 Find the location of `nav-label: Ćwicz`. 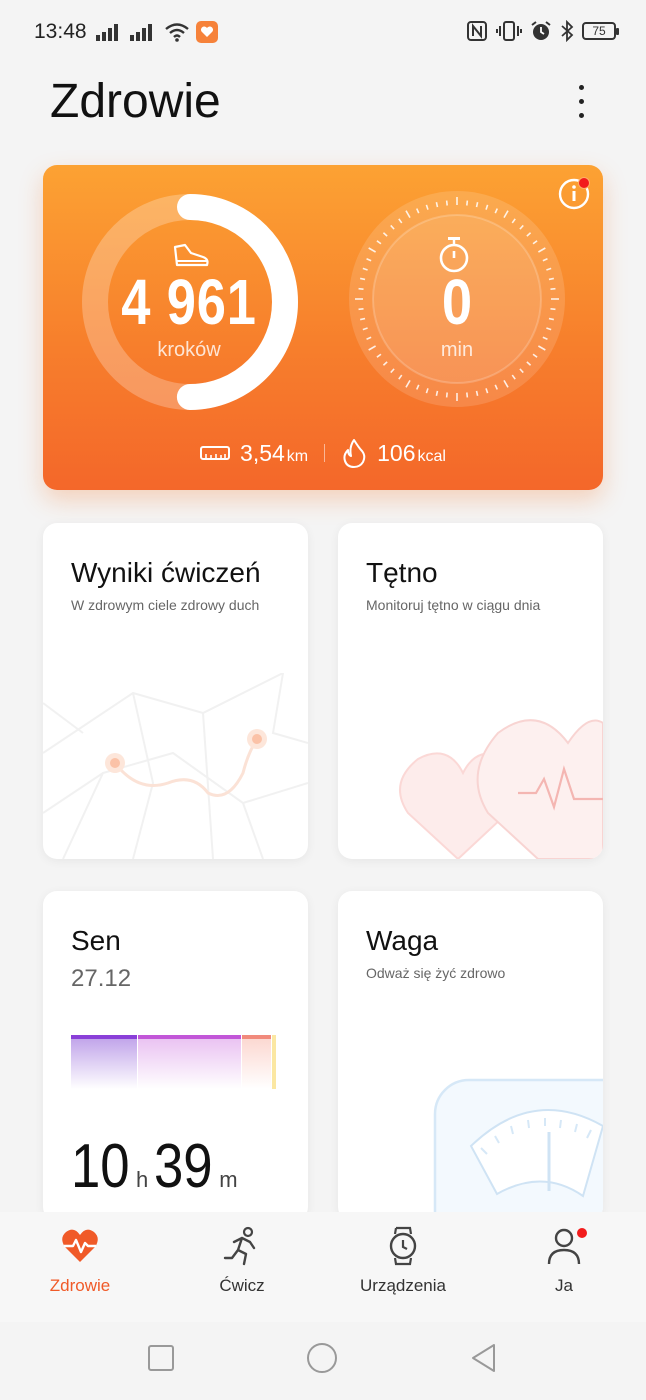

nav-label: Ćwicz is located at coordinates (242, 1285).